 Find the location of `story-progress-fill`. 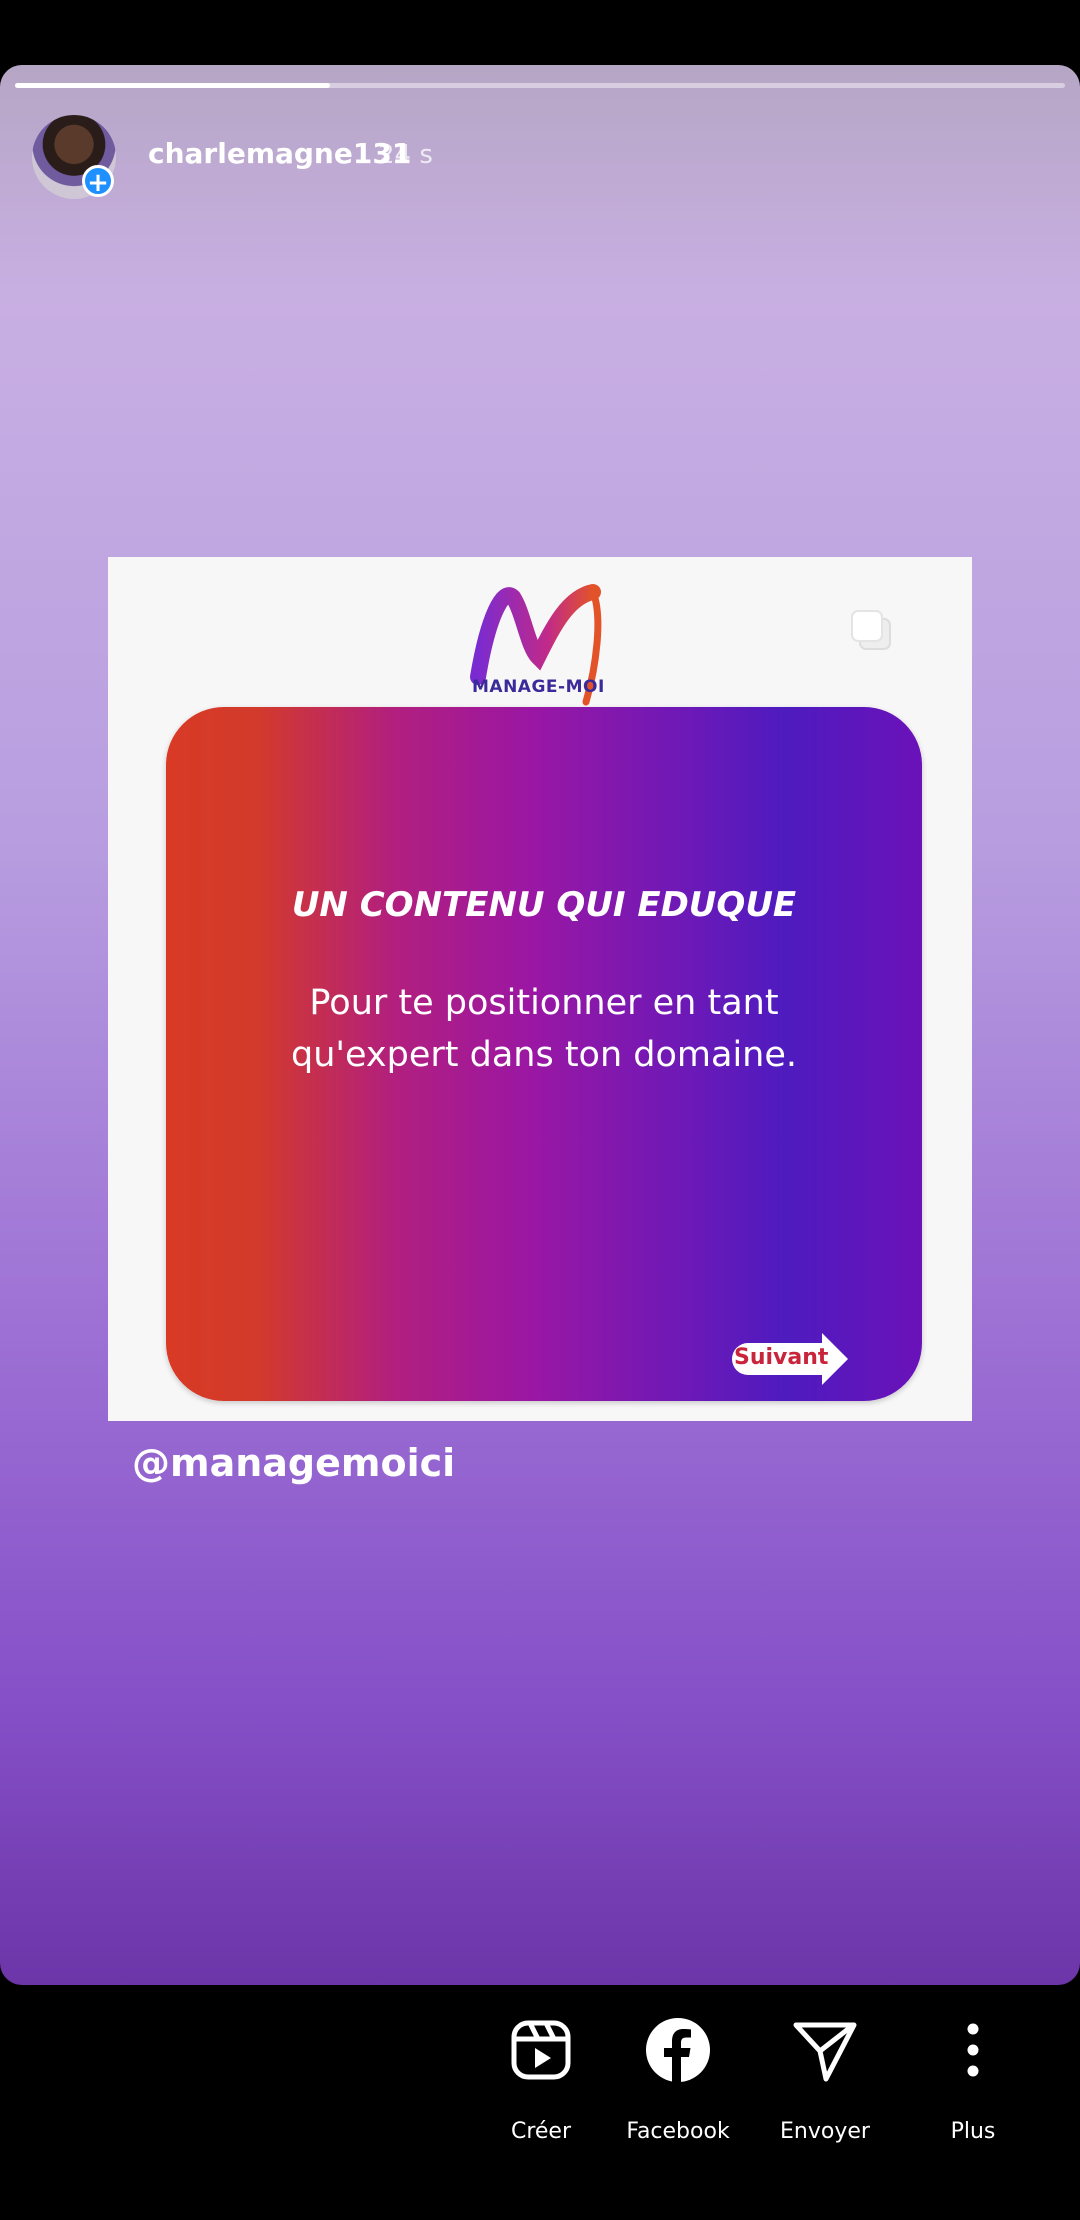

story-progress-fill is located at coordinates (172, 85).